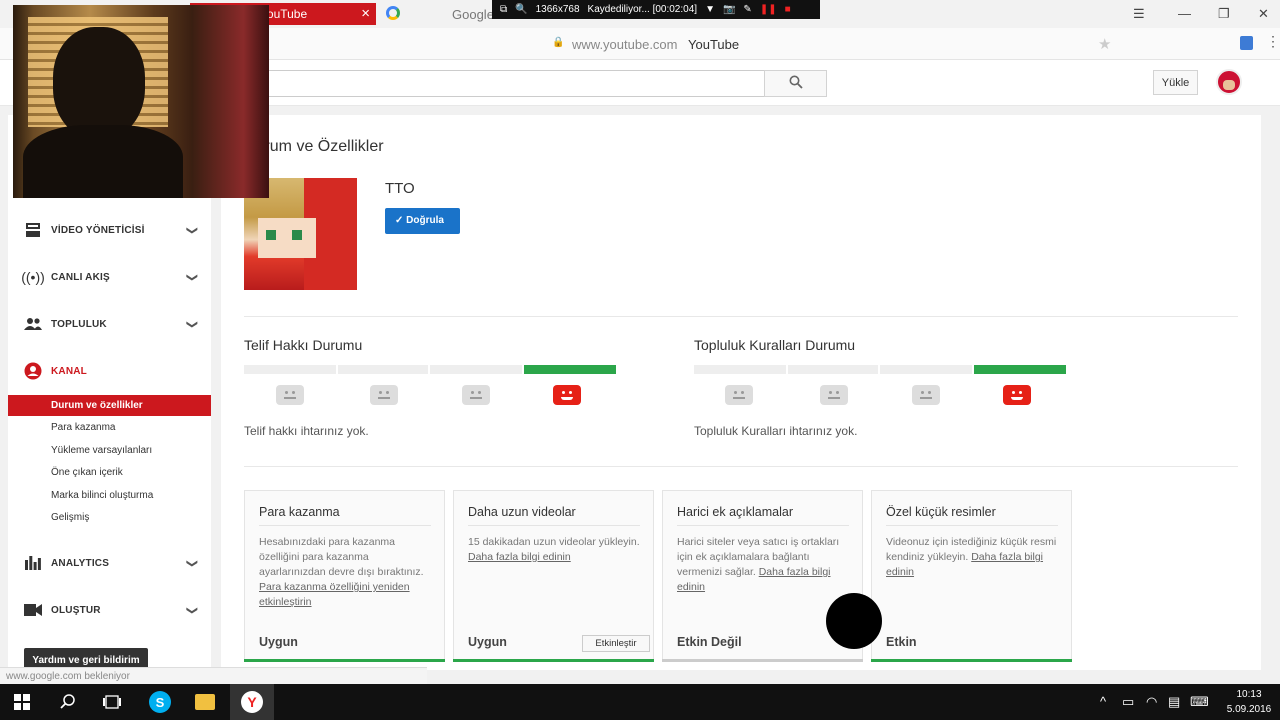  I want to click on sidebar-subitem-featured: Öne çıkan içerik, so click(109, 472).